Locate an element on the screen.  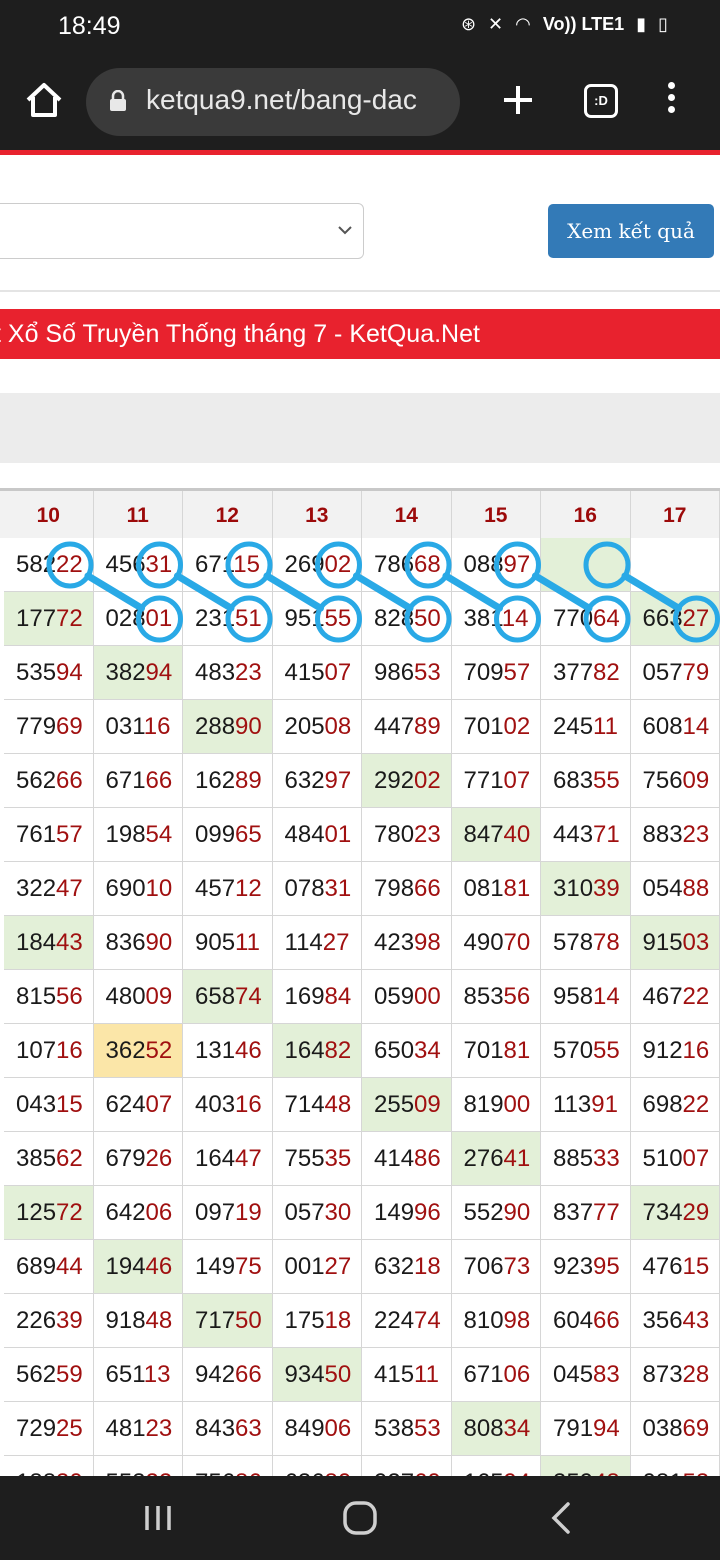
cell-lead-digits: 447 is located at coordinates (394, 726).